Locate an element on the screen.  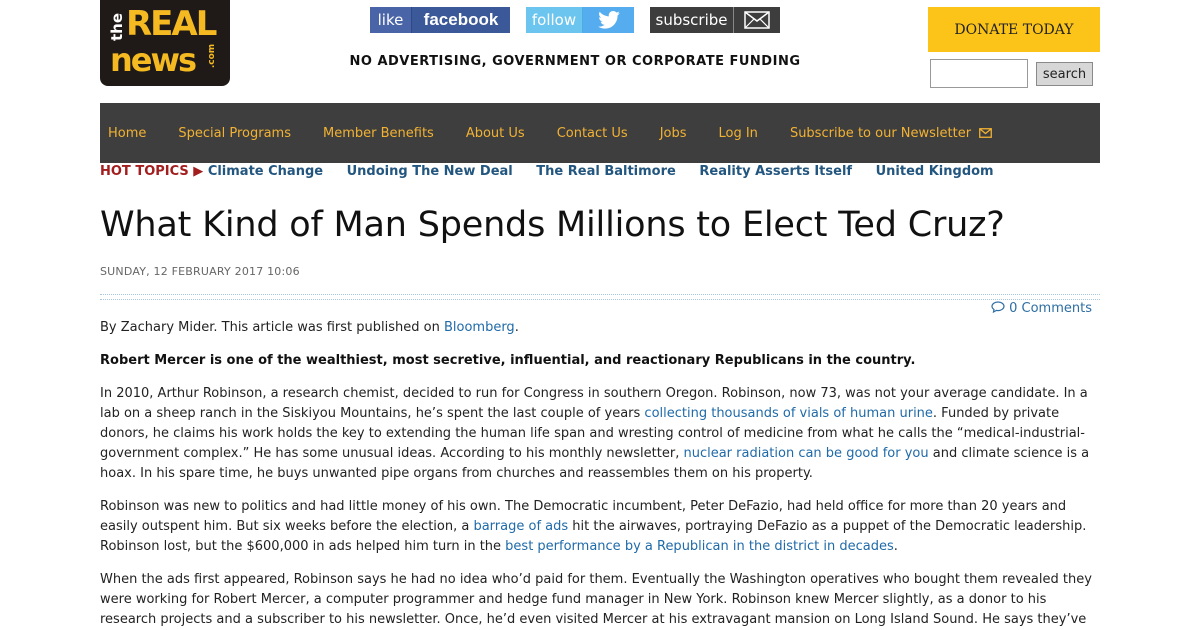
nav-item-home: Home is located at coordinates (127, 133).